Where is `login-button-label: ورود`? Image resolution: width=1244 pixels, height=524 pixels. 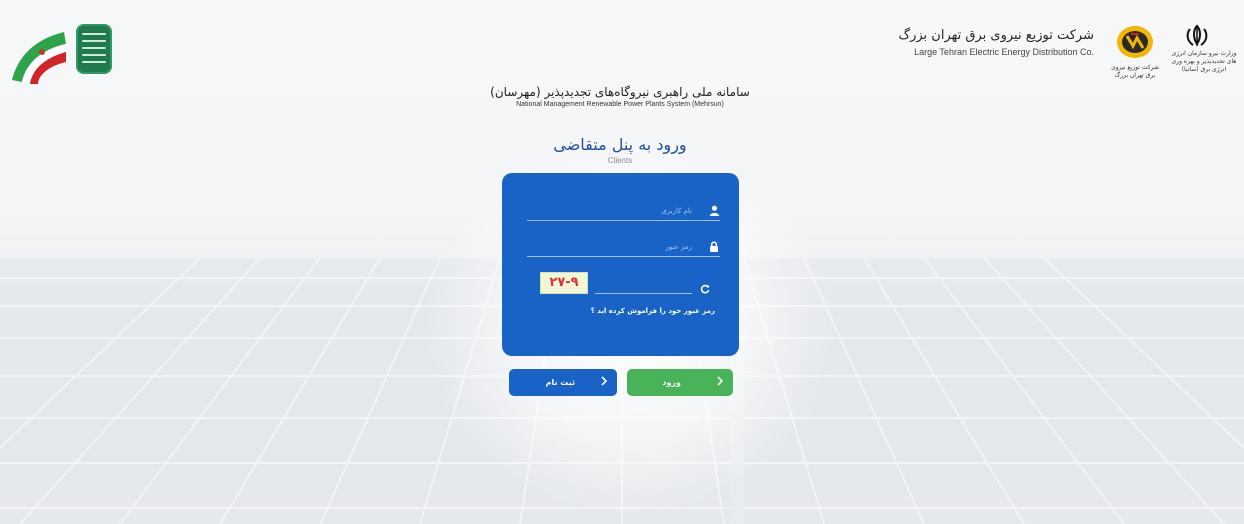 login-button-label: ورود is located at coordinates (671, 382).